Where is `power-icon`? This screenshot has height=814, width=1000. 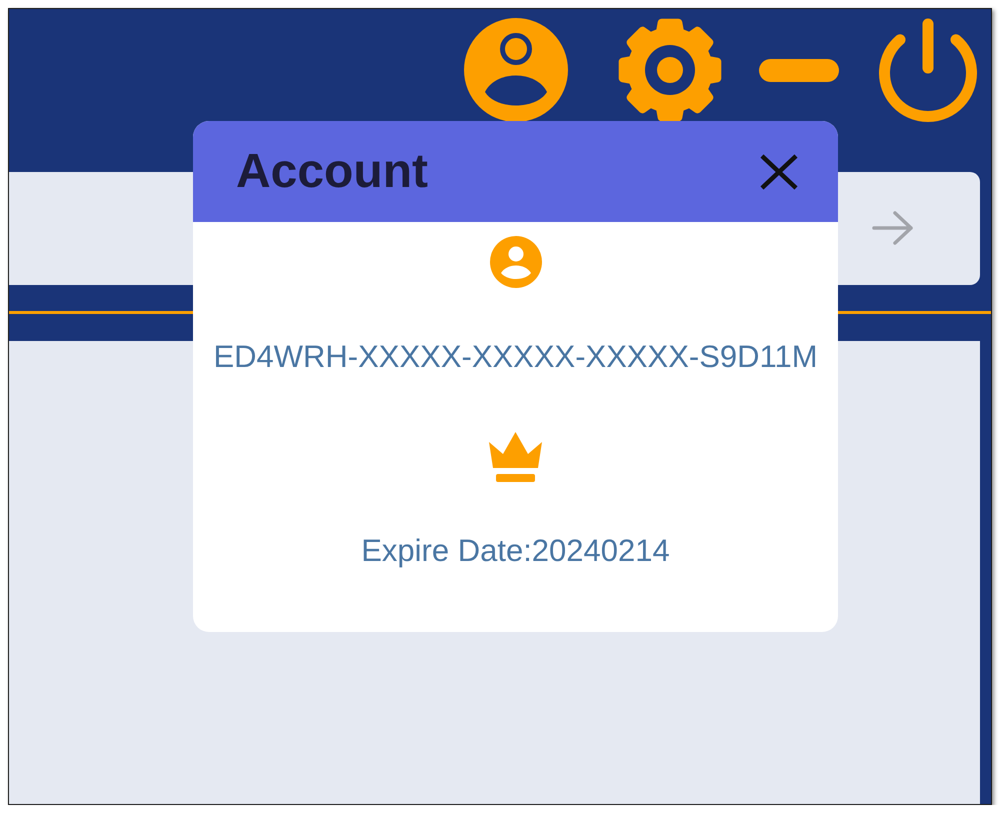 power-icon is located at coordinates (928, 70).